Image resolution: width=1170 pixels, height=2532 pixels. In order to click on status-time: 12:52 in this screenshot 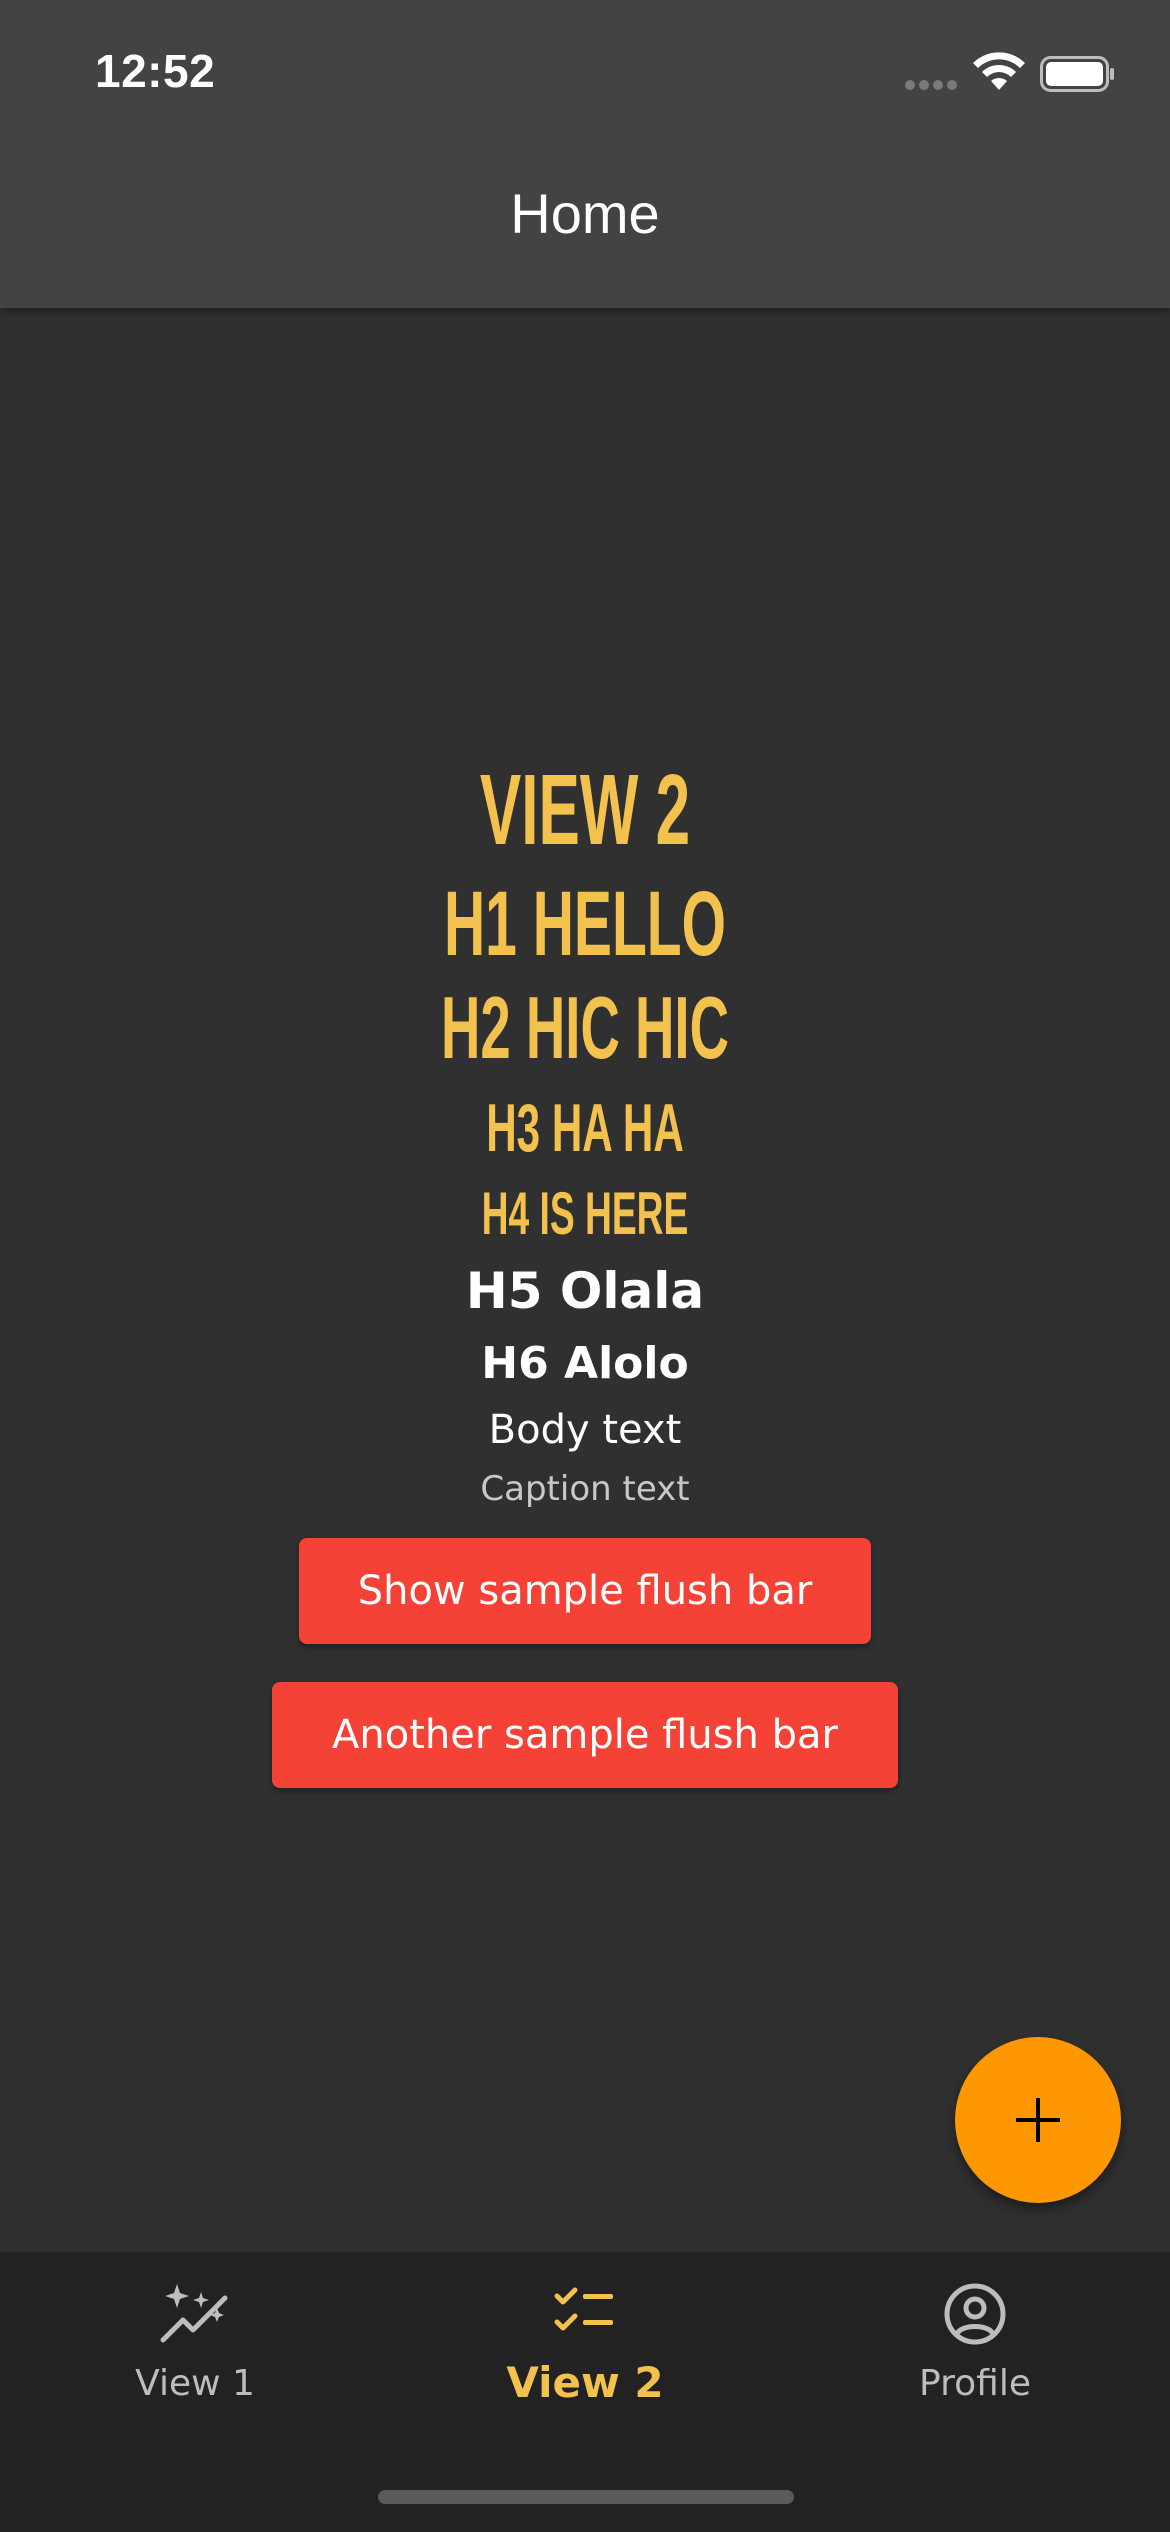, I will do `click(155, 71)`.